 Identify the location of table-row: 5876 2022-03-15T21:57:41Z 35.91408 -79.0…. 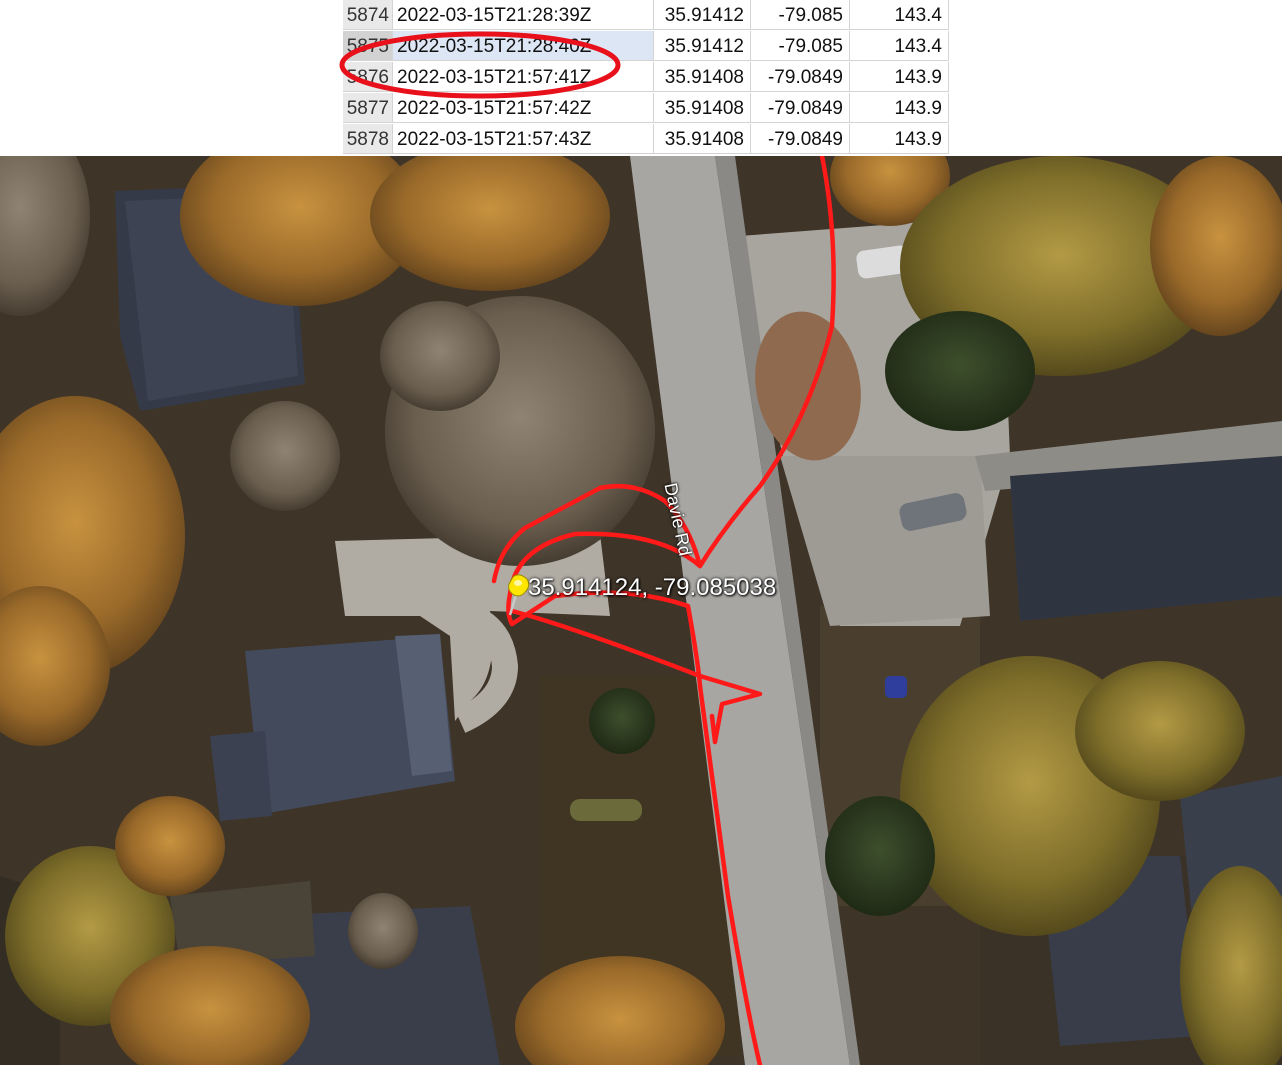
(646, 77).